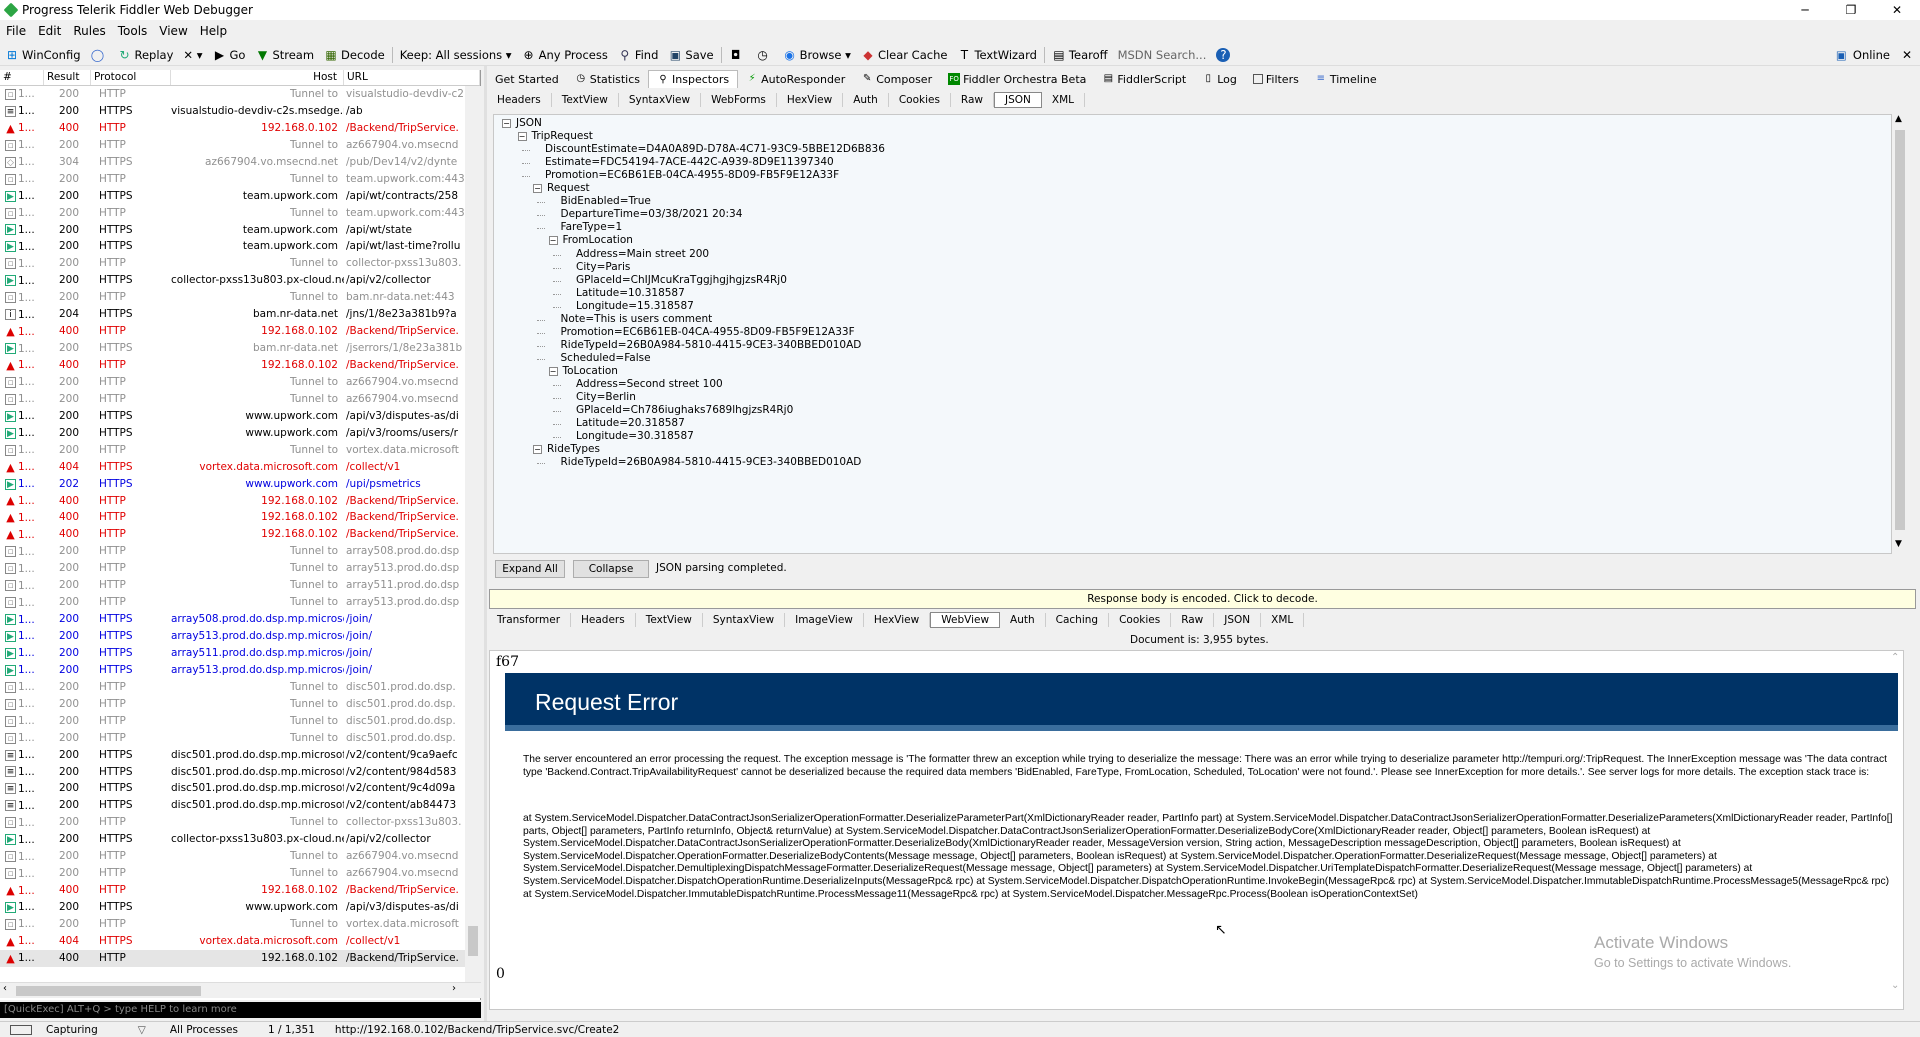 The height and width of the screenshot is (1037, 1920). I want to click on keep-sessions-dropdown: Keep: All sessions ▾, so click(456, 55).